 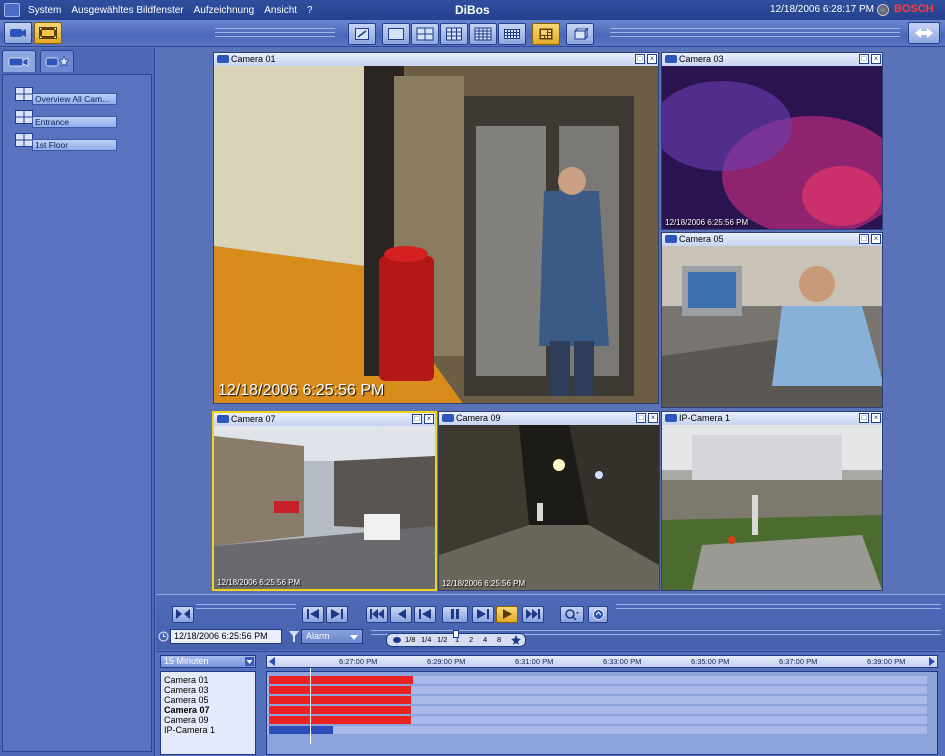 What do you see at coordinates (549, 501) in the screenshot?
I see `video-pane-camera-09: Camera 09 □ × 12/18/2006 6:25:56 PM` at bounding box center [549, 501].